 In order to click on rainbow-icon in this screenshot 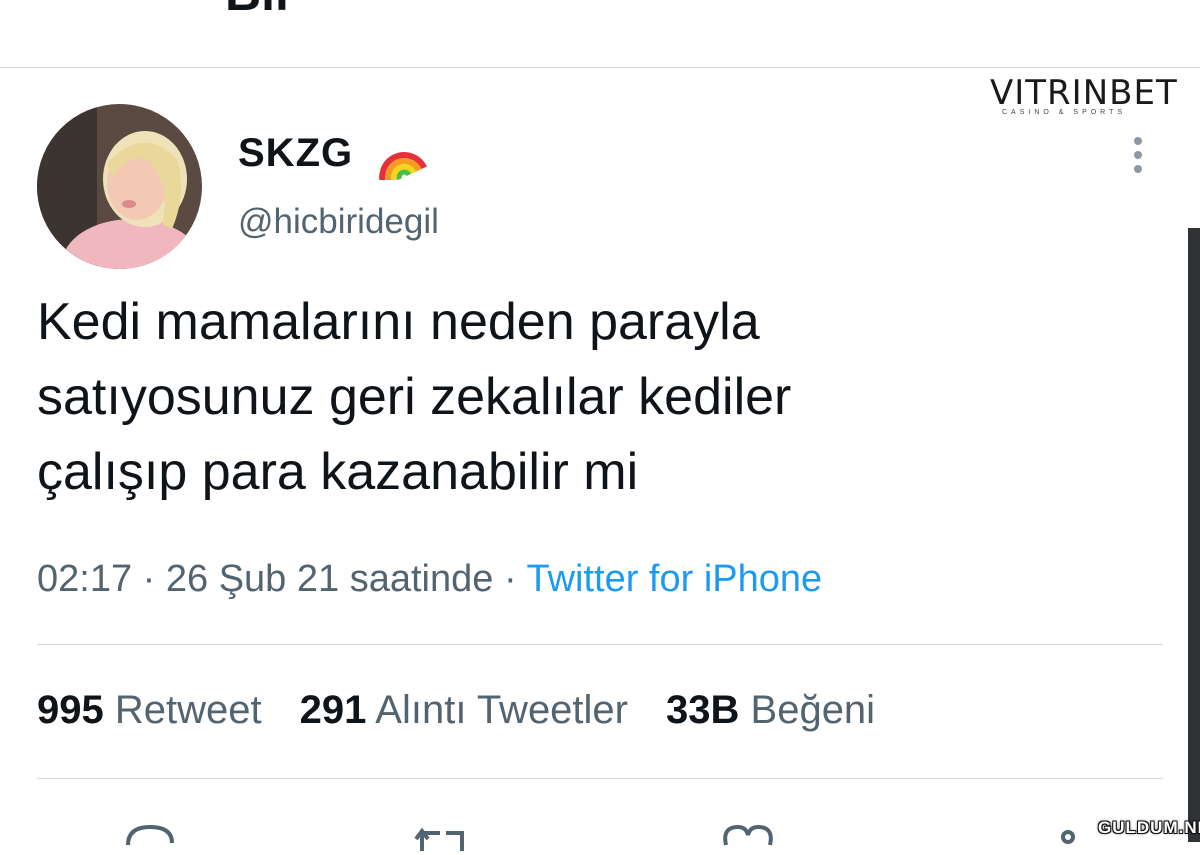, I will do `click(403, 166)`.